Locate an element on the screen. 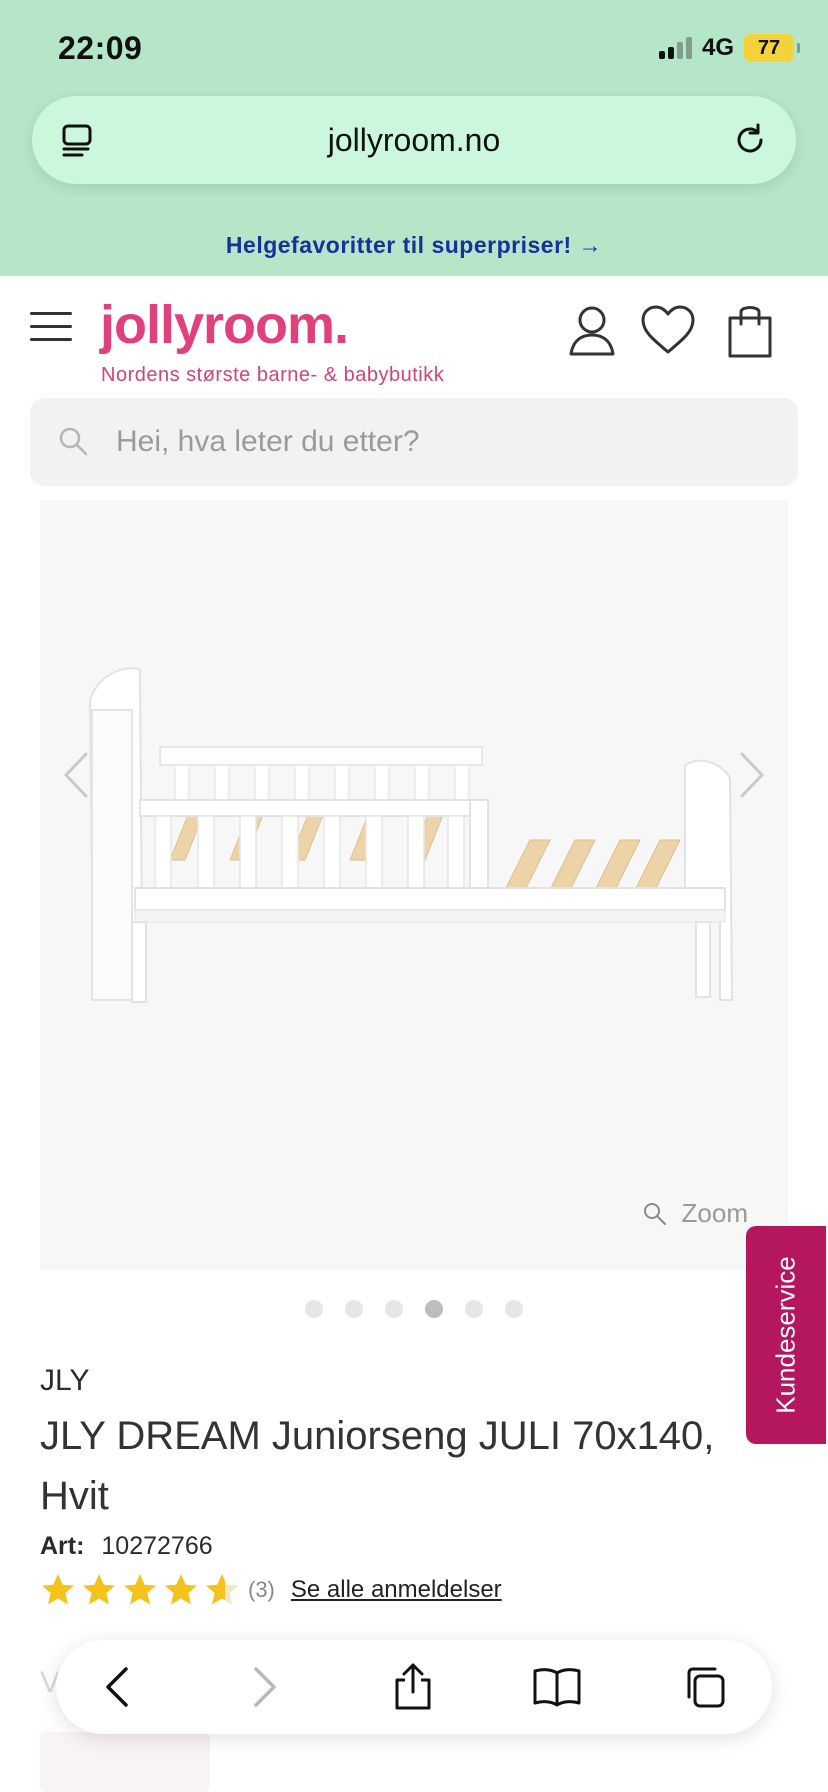  star-rating is located at coordinates (140, 1590).